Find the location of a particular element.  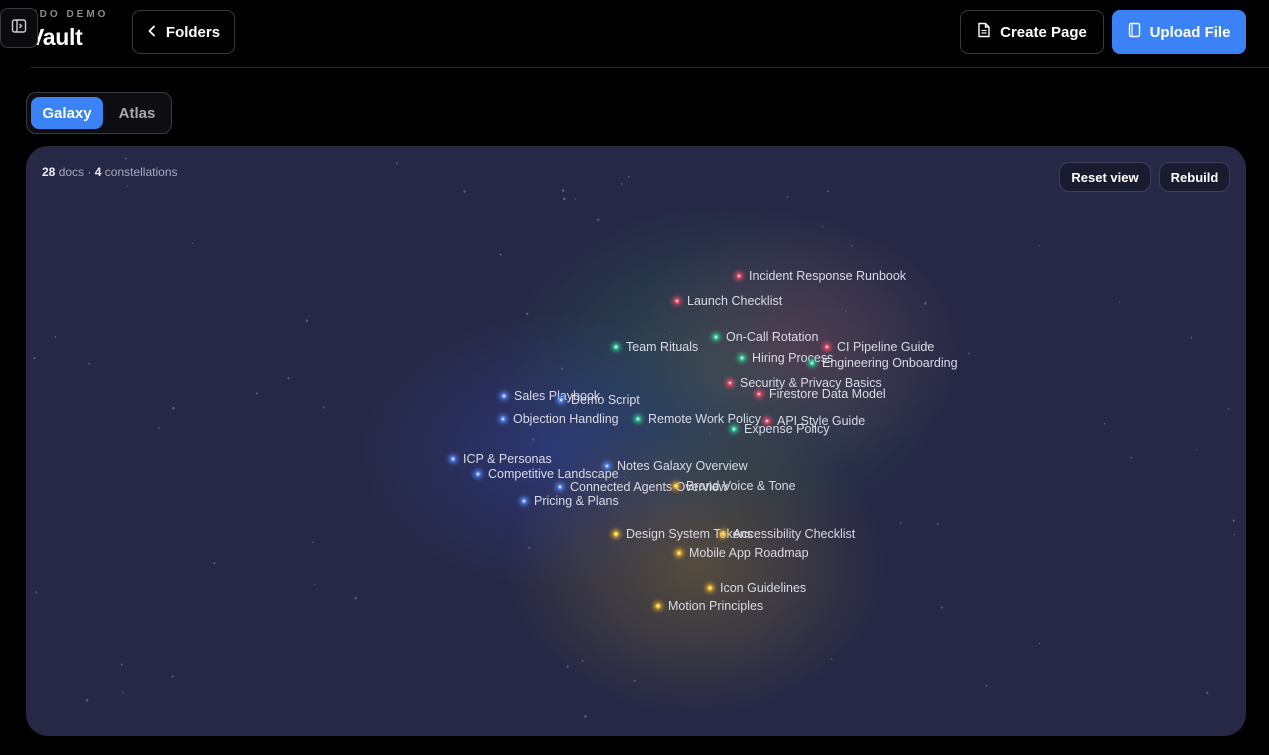

node-label: Brand Voice & Tone is located at coordinates (741, 486).